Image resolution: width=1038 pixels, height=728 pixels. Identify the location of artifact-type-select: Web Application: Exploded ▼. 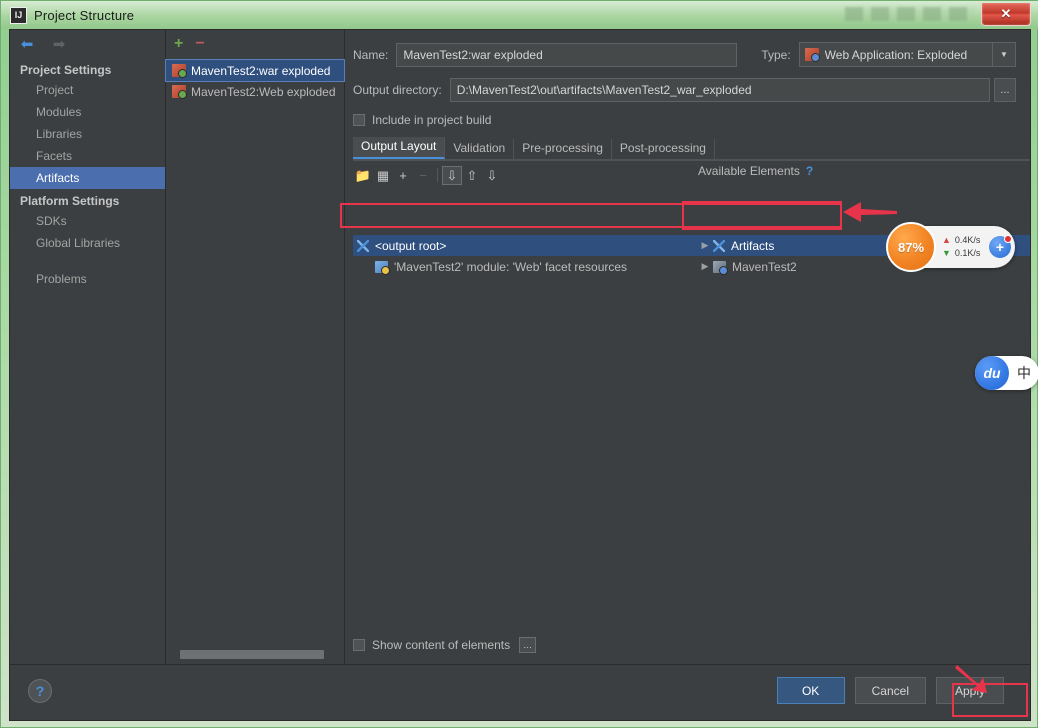
(907, 54).